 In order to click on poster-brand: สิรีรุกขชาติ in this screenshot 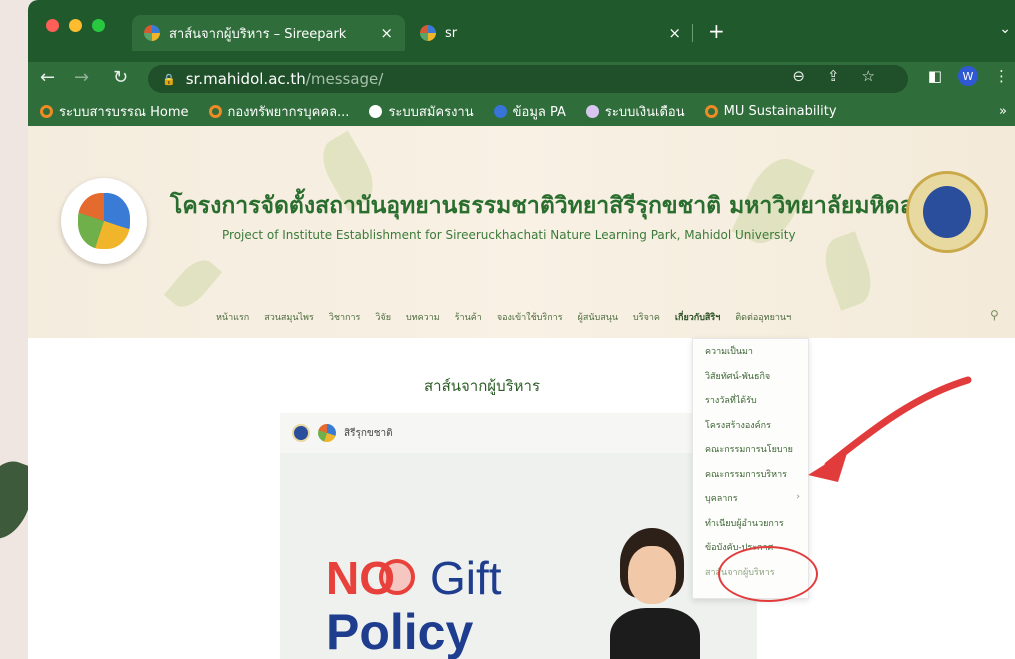, I will do `click(368, 433)`.